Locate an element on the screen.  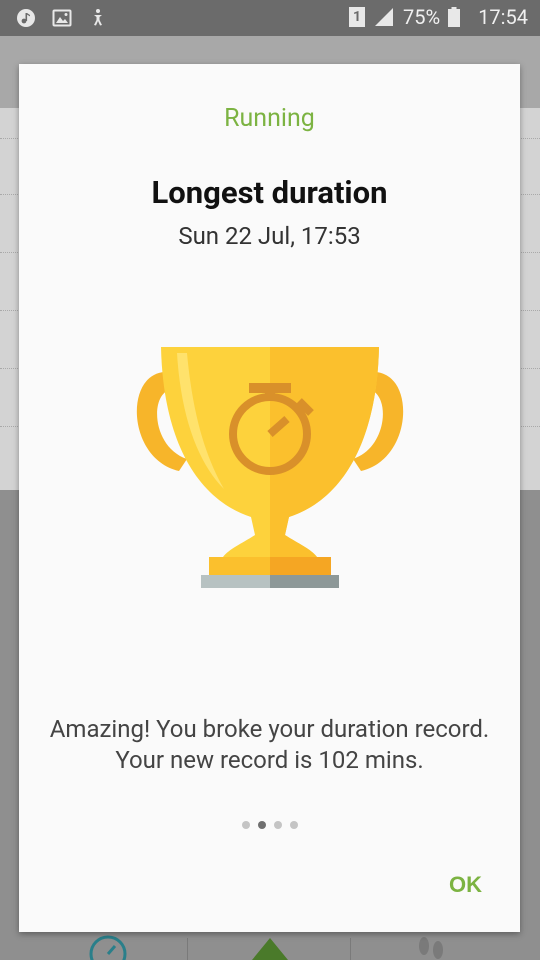
status-bar: 1 75% 17:54 is located at coordinates (270, 18).